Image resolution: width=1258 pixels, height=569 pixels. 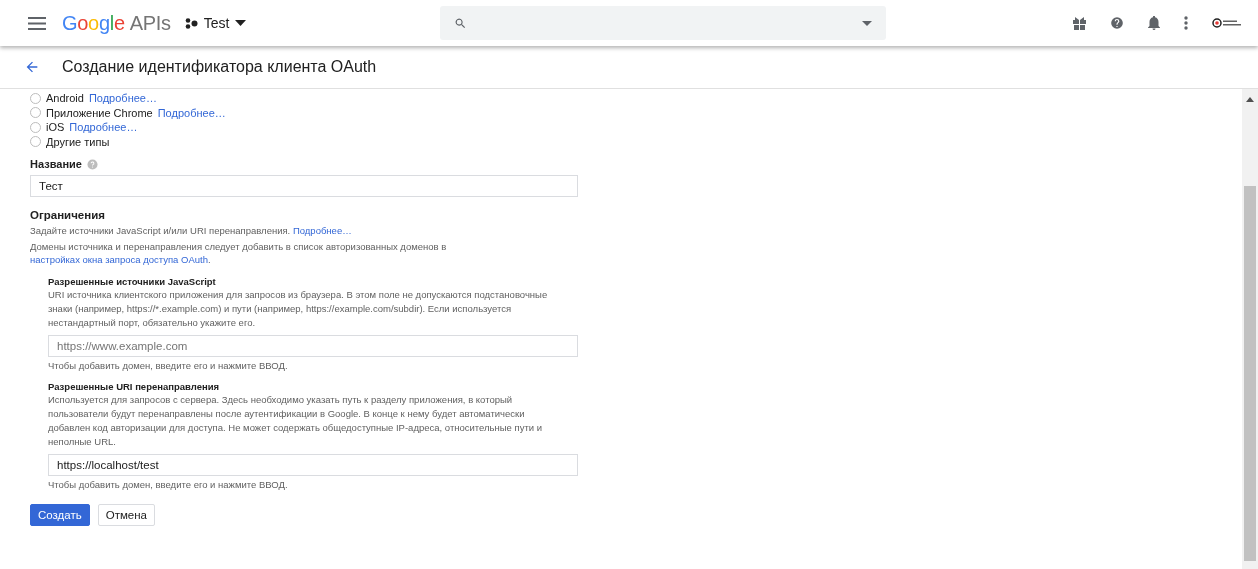 What do you see at coordinates (191, 23) in the screenshot?
I see `dots-icon` at bounding box center [191, 23].